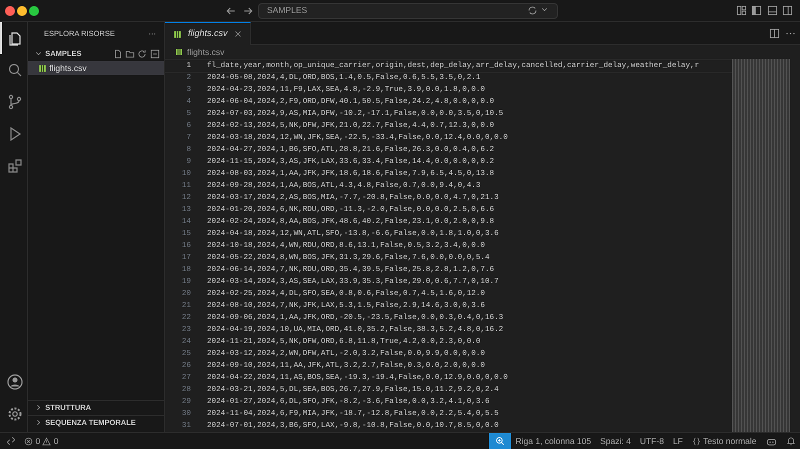 Image resolution: width=800 pixels, height=449 pixels. I want to click on warning-count: 0, so click(56, 441).